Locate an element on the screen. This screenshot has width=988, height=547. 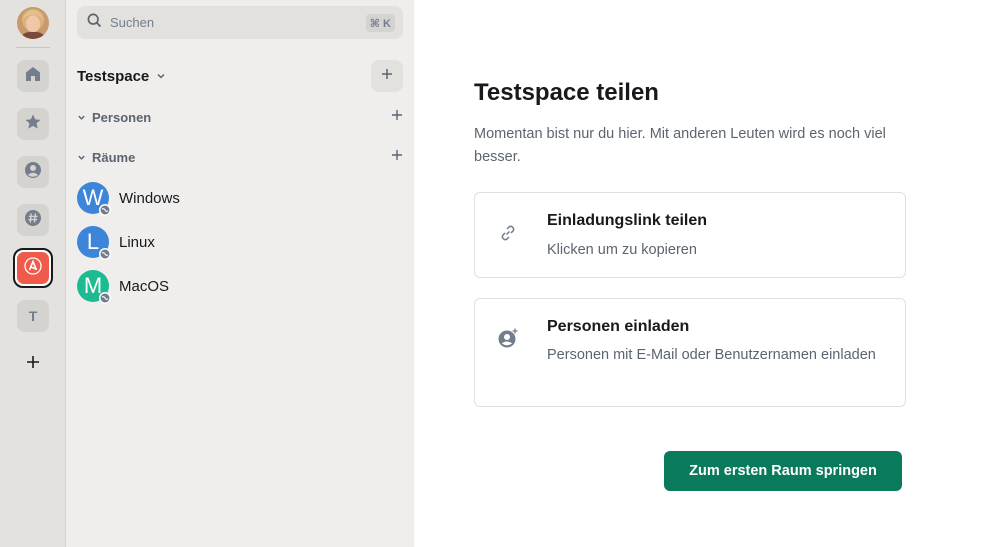
favourites-button is located at coordinates (33, 124).